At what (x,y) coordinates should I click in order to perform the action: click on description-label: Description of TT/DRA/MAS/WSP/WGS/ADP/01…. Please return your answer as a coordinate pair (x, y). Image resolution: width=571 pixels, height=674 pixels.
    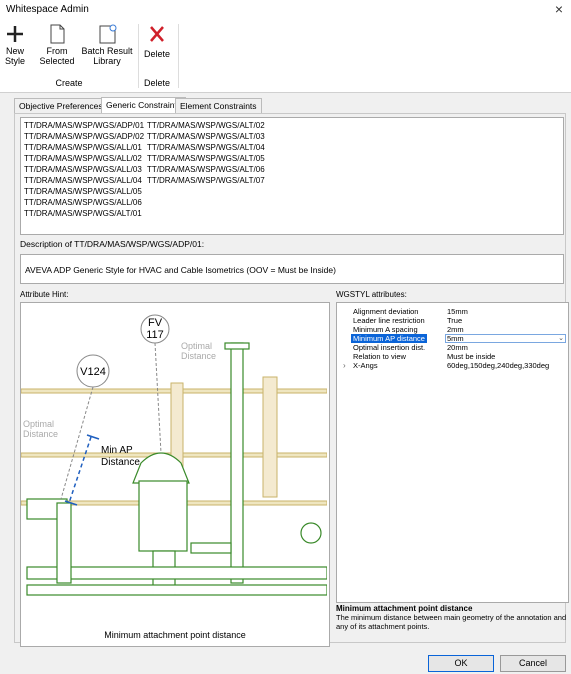
    Looking at the image, I should click on (112, 244).